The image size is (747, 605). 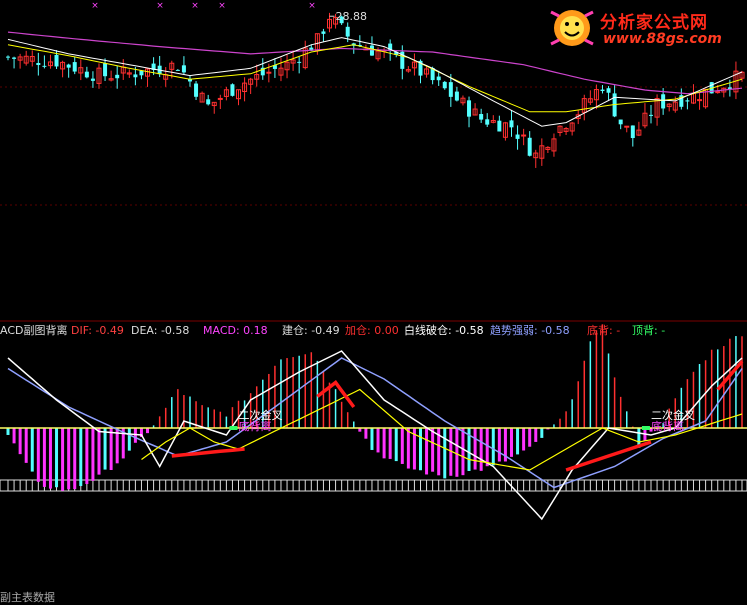 I want to click on legend-bai-xian-po-cang: 白线破仓: -0.58, so click(x=444, y=330).